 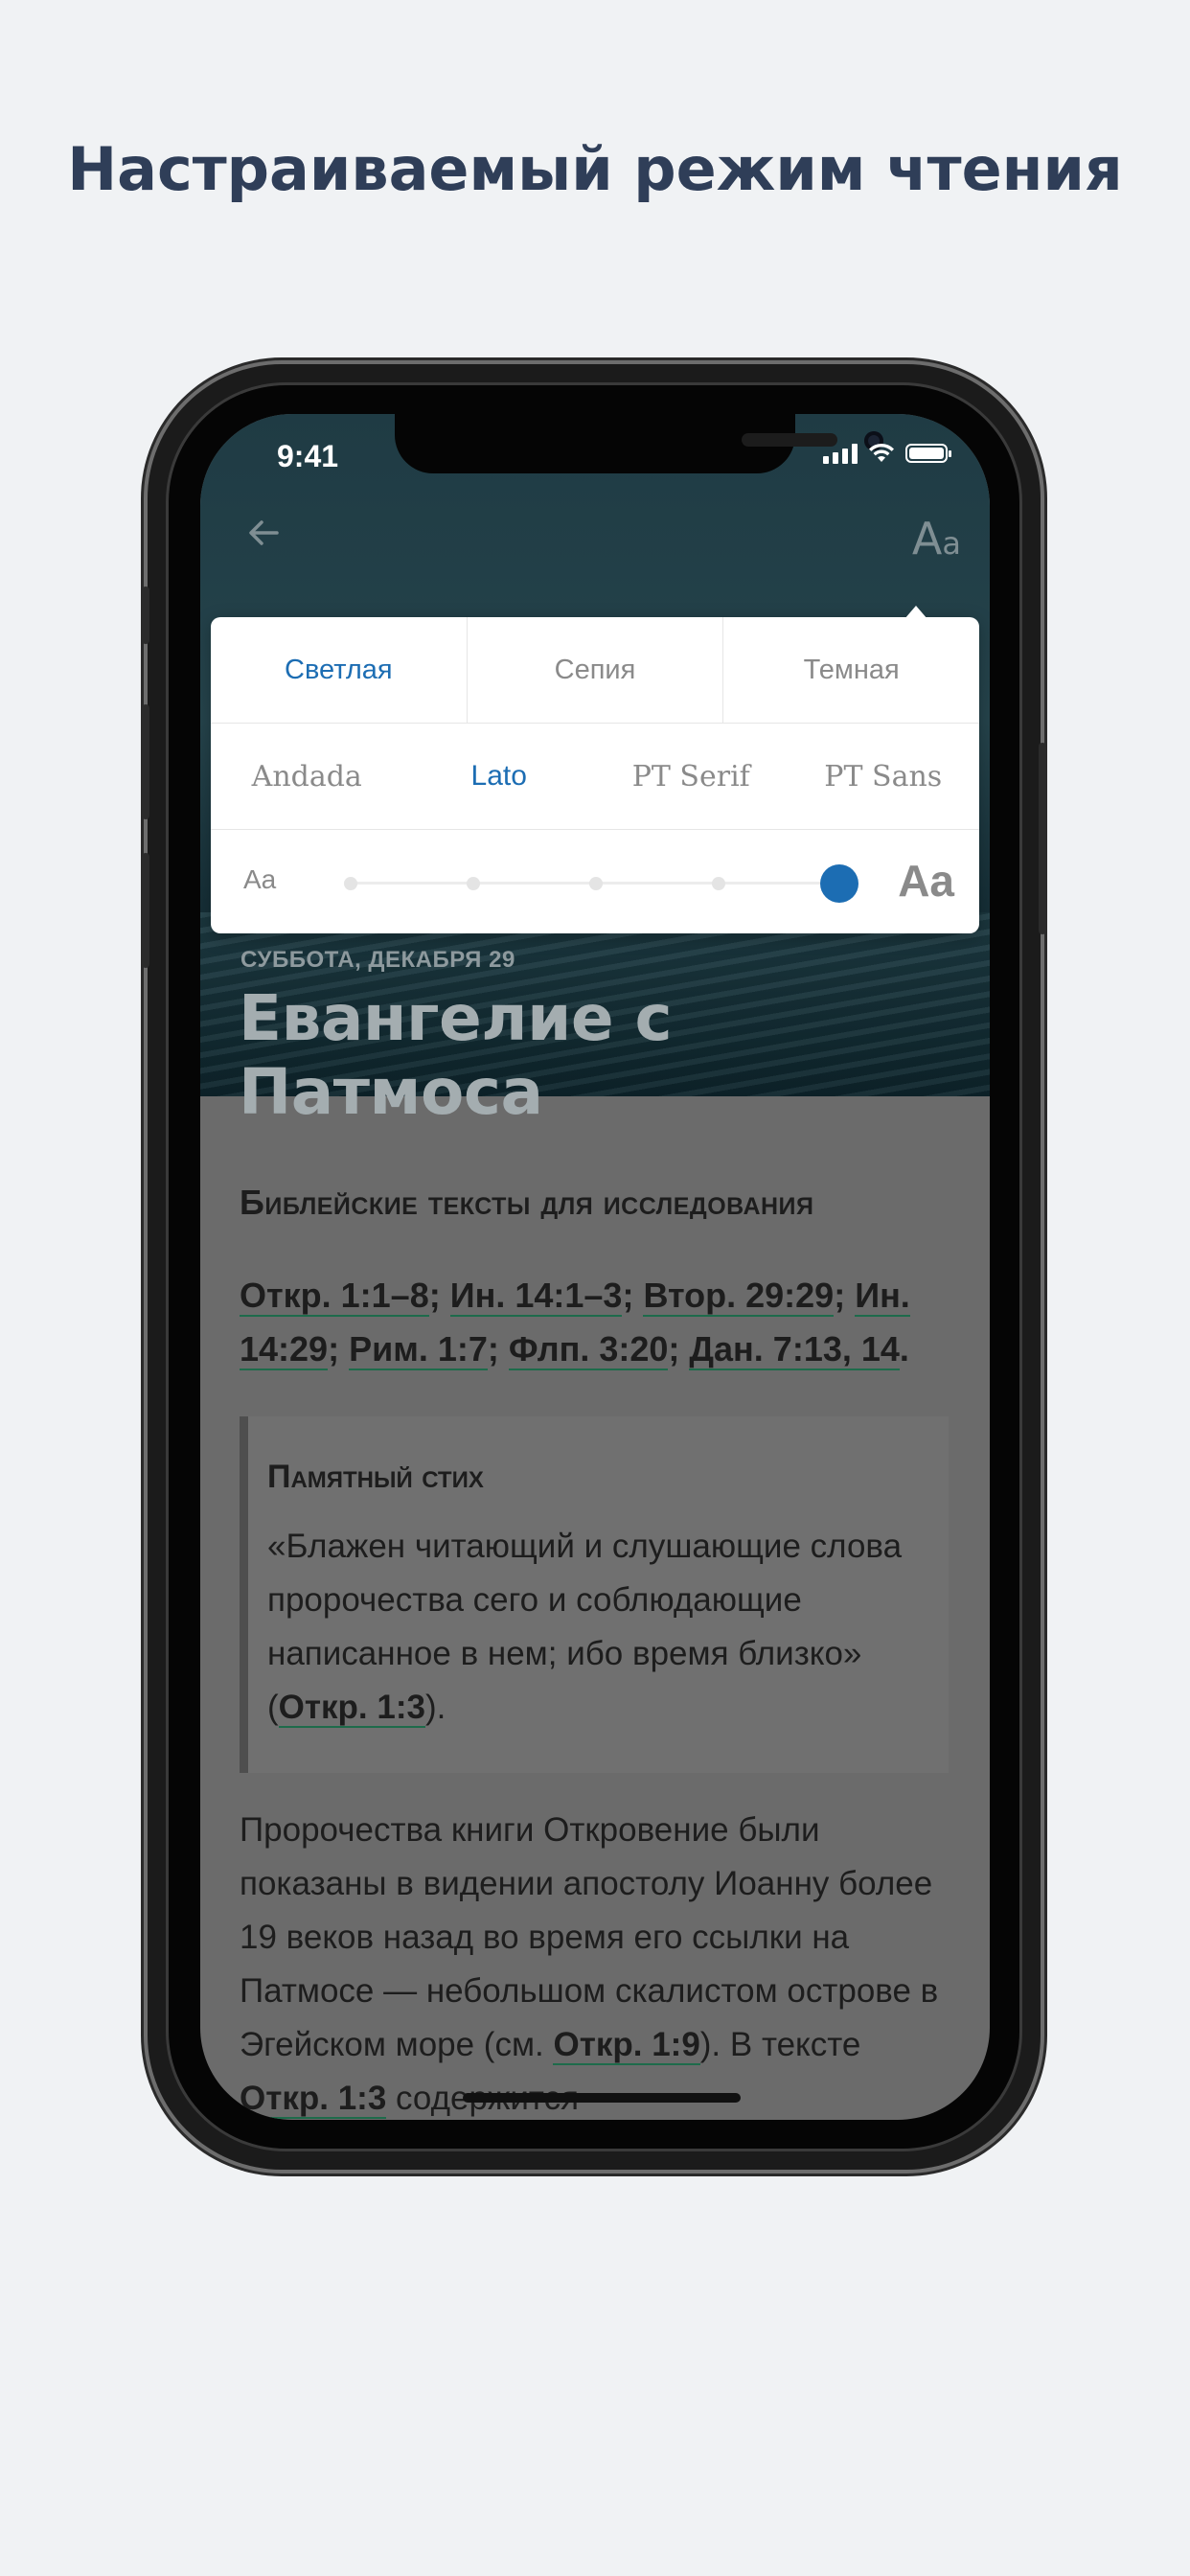 I want to click on font-selector: Andada Lato PT Serif PT Sans, so click(x=595, y=777).